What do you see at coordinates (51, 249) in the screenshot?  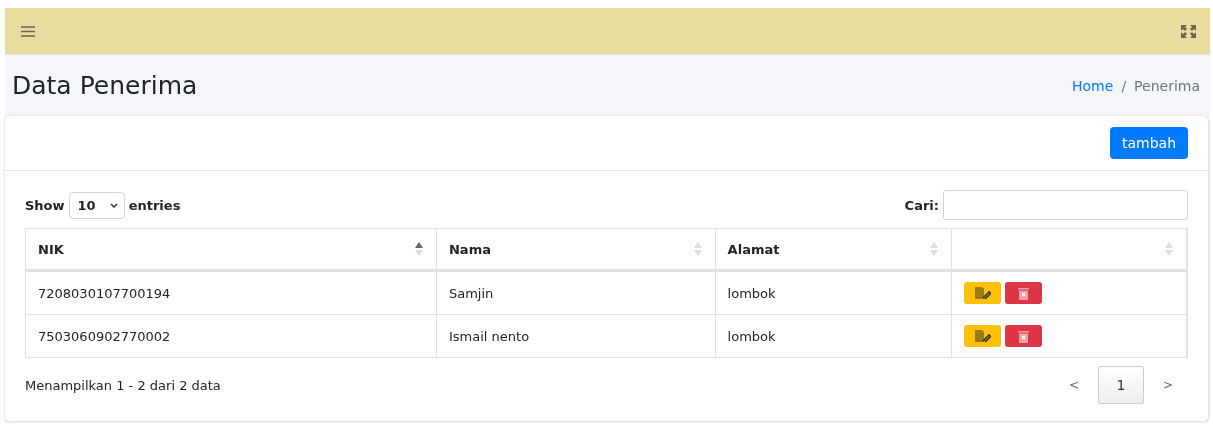 I see `column-label: NIK` at bounding box center [51, 249].